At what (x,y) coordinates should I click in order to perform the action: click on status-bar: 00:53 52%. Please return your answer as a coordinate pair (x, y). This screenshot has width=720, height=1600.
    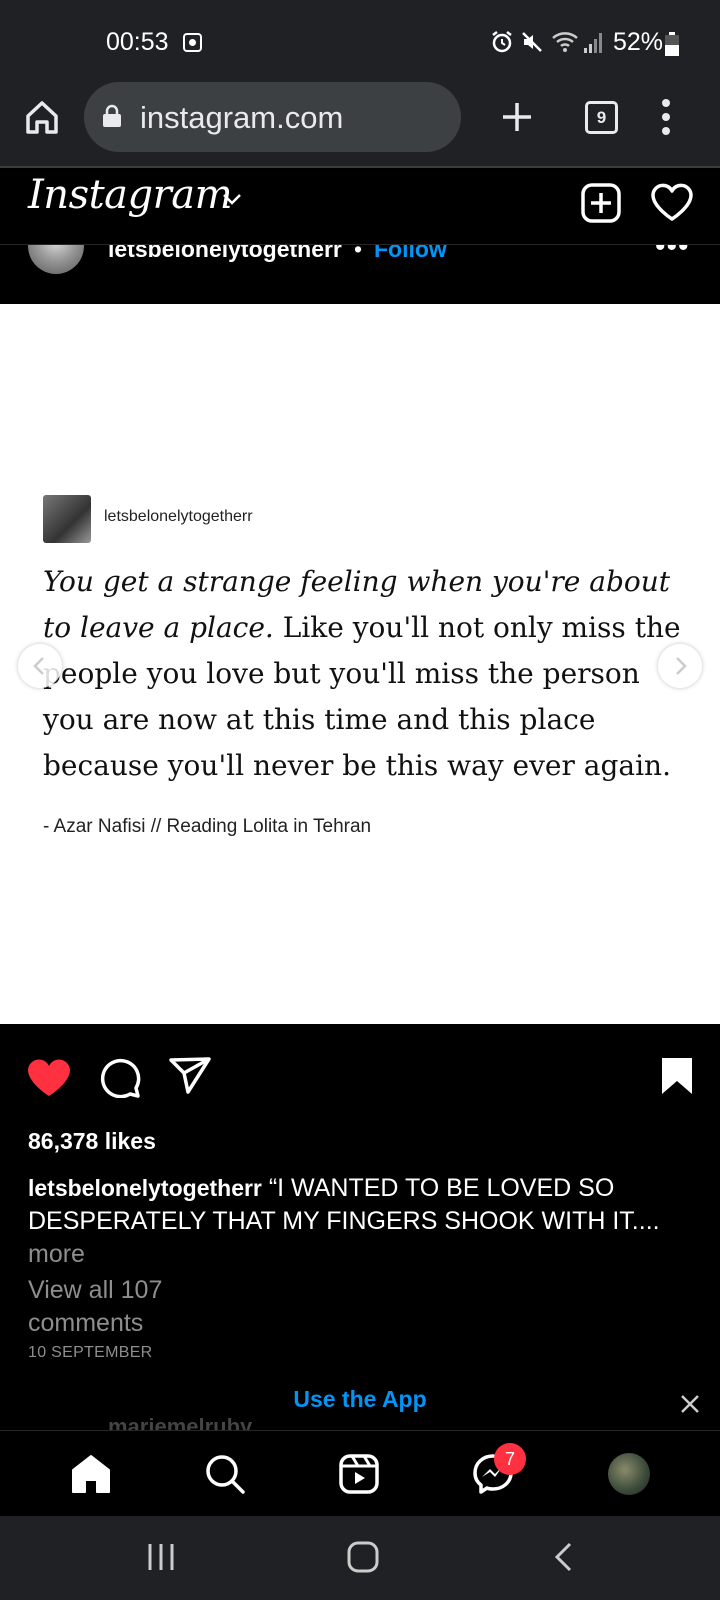
    Looking at the image, I should click on (360, 40).